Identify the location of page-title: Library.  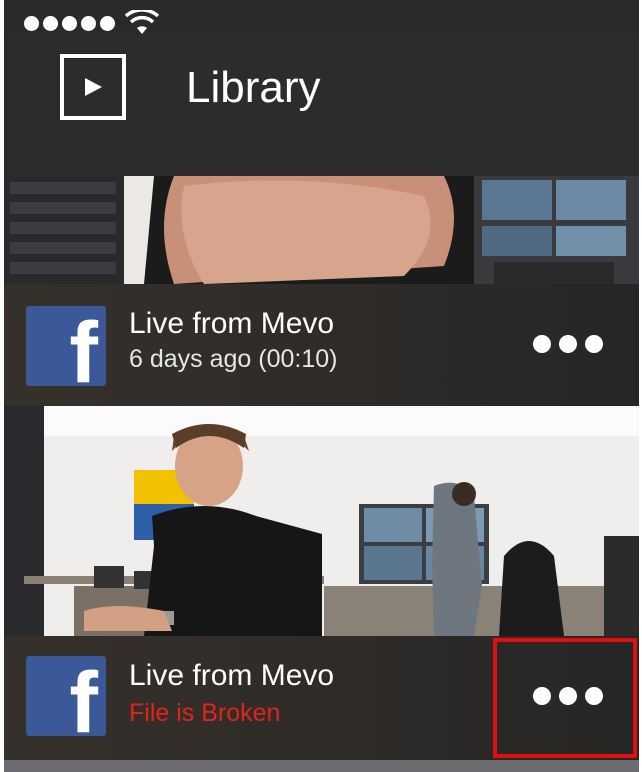
(253, 87).